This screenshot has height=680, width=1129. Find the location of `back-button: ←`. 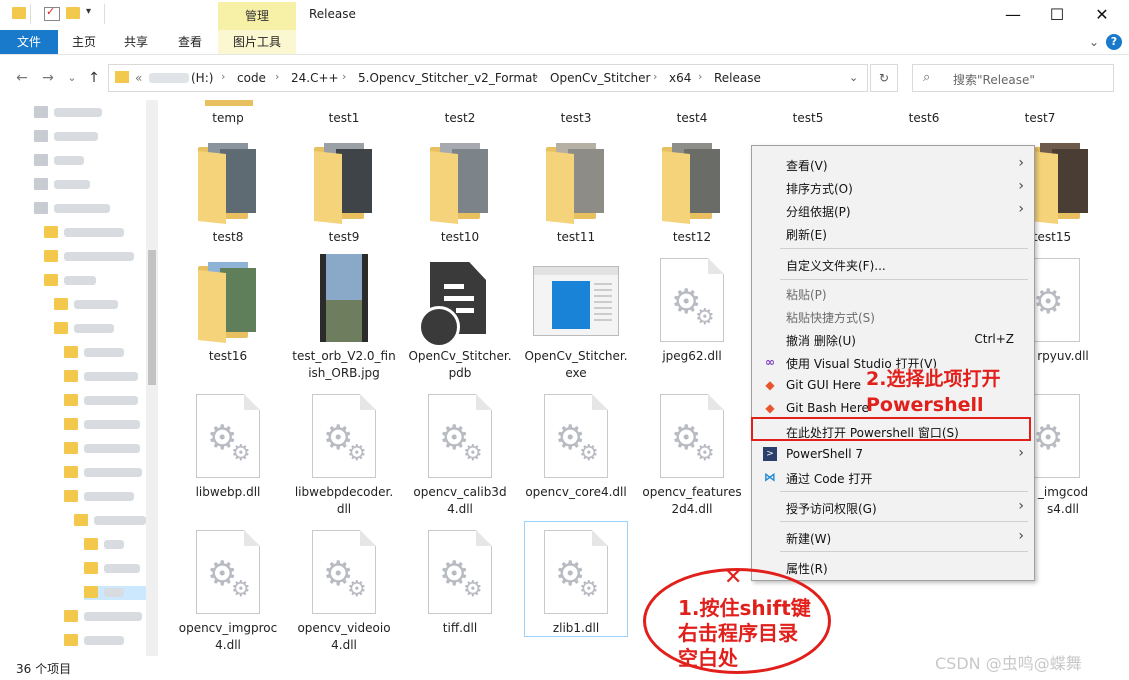

back-button: ← is located at coordinates (22, 78).